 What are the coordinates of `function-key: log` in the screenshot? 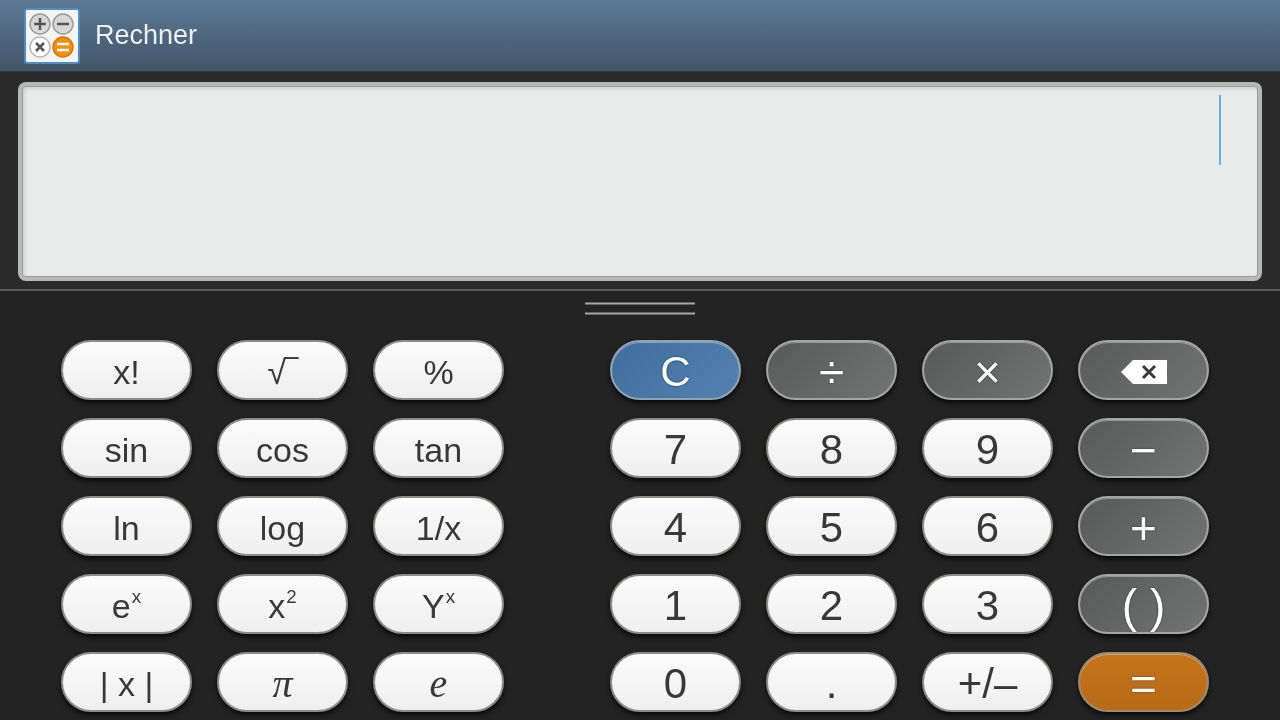 It's located at (282, 526).